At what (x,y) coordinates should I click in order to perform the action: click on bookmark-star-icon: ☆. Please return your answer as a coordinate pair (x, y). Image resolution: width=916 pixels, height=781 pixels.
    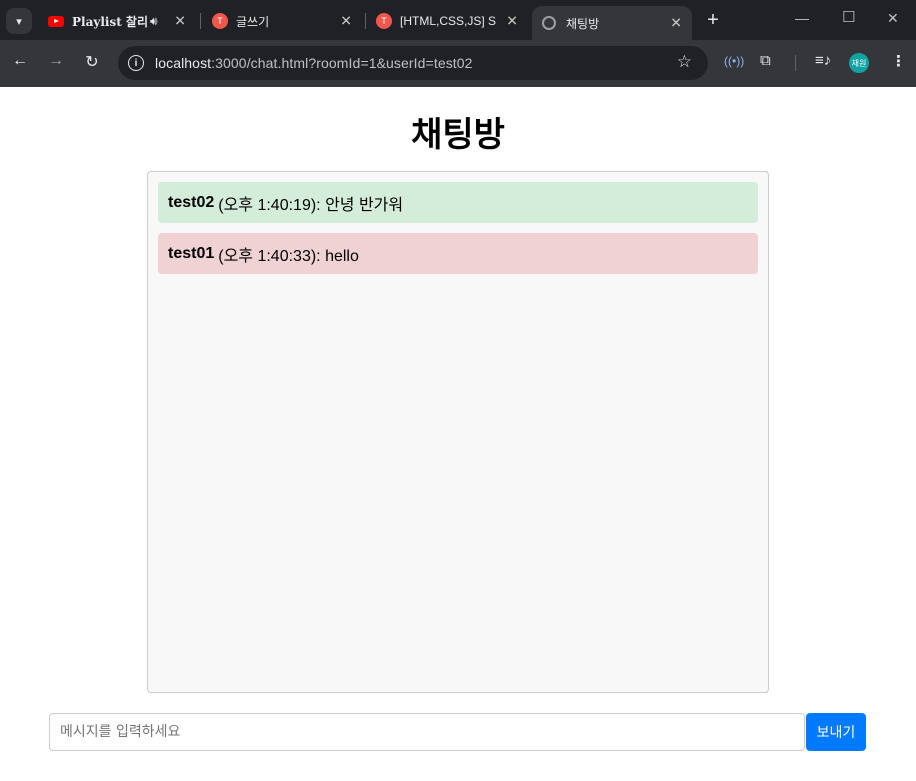
    Looking at the image, I should click on (684, 62).